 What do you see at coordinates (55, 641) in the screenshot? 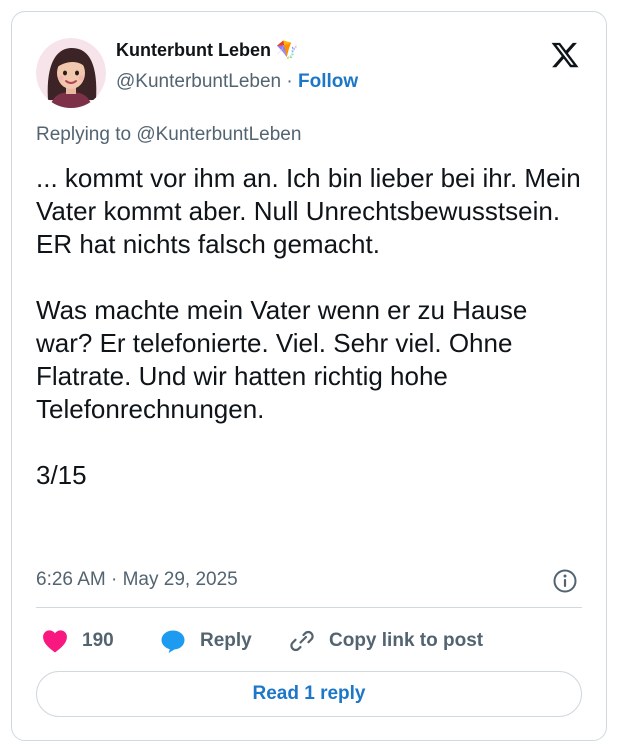
I see `heart-icon` at bounding box center [55, 641].